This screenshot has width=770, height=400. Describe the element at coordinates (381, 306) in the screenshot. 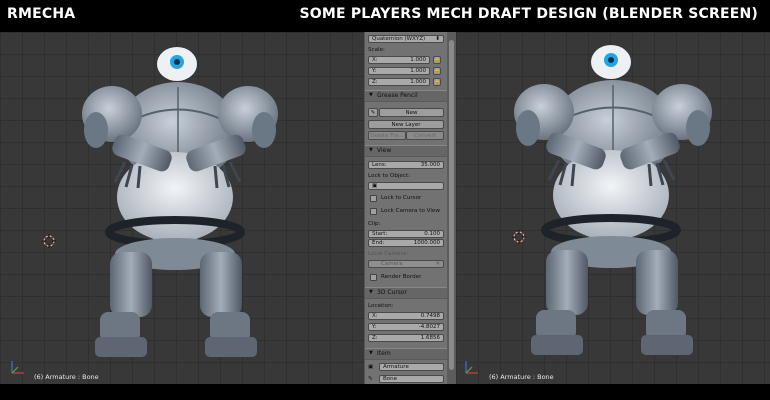

I see `location-label: Location:` at that location.